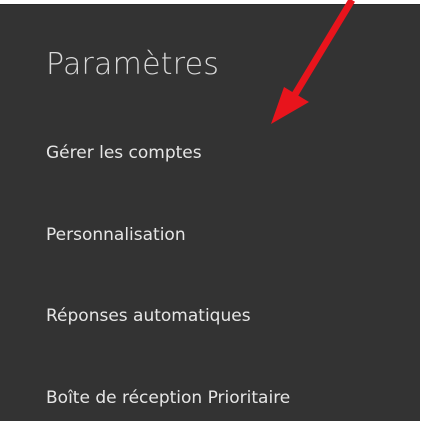  What do you see at coordinates (116, 235) in the screenshot?
I see `settings-item-label: Personnalisation` at bounding box center [116, 235].